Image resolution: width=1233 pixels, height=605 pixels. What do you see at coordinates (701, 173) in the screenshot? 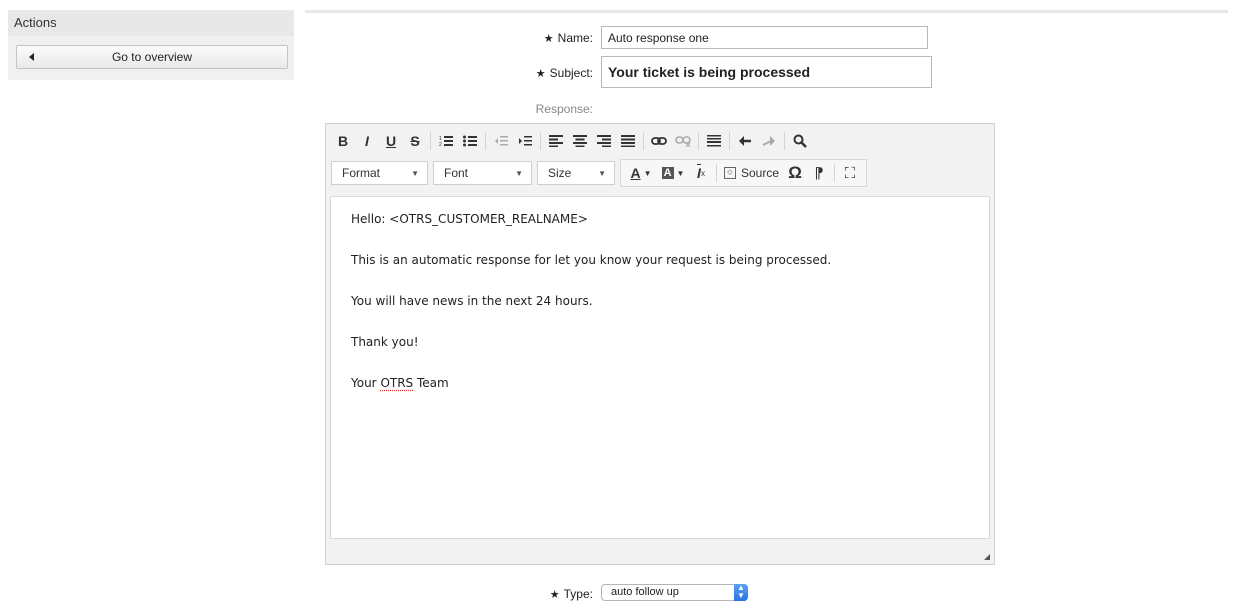
I see `remove-format-button: Ix` at bounding box center [701, 173].